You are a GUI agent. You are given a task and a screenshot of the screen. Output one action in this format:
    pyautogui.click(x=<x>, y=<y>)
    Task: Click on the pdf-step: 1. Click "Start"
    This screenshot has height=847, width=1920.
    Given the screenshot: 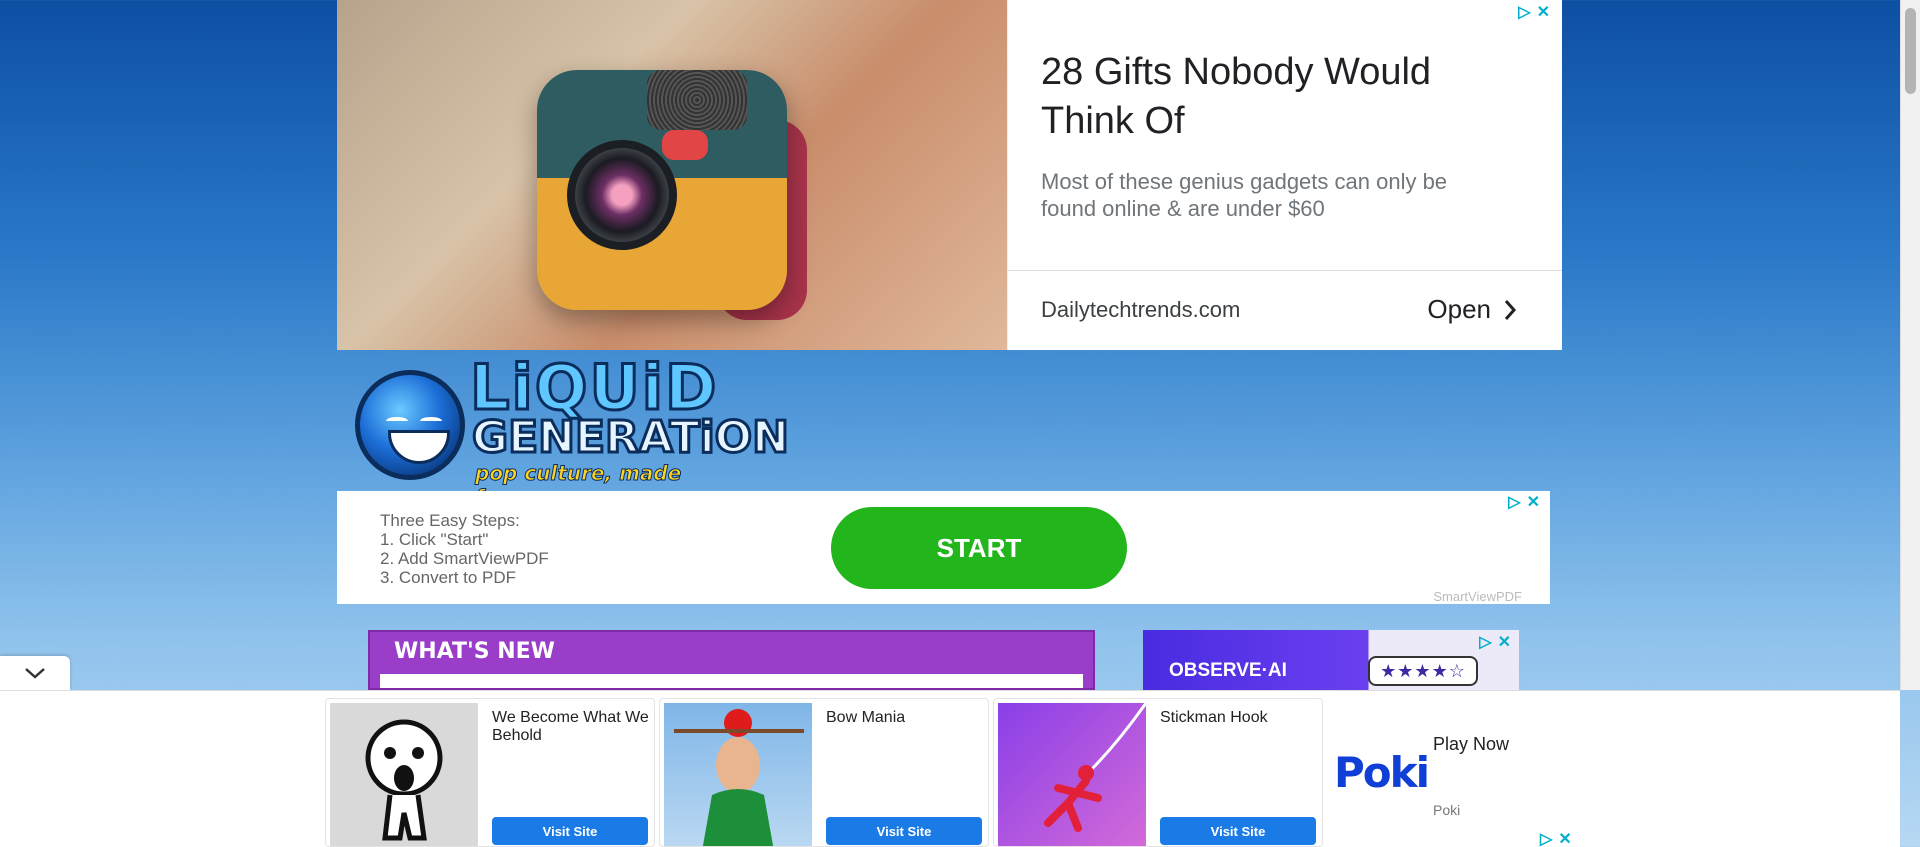 What is the action you would take?
    pyautogui.click(x=434, y=539)
    